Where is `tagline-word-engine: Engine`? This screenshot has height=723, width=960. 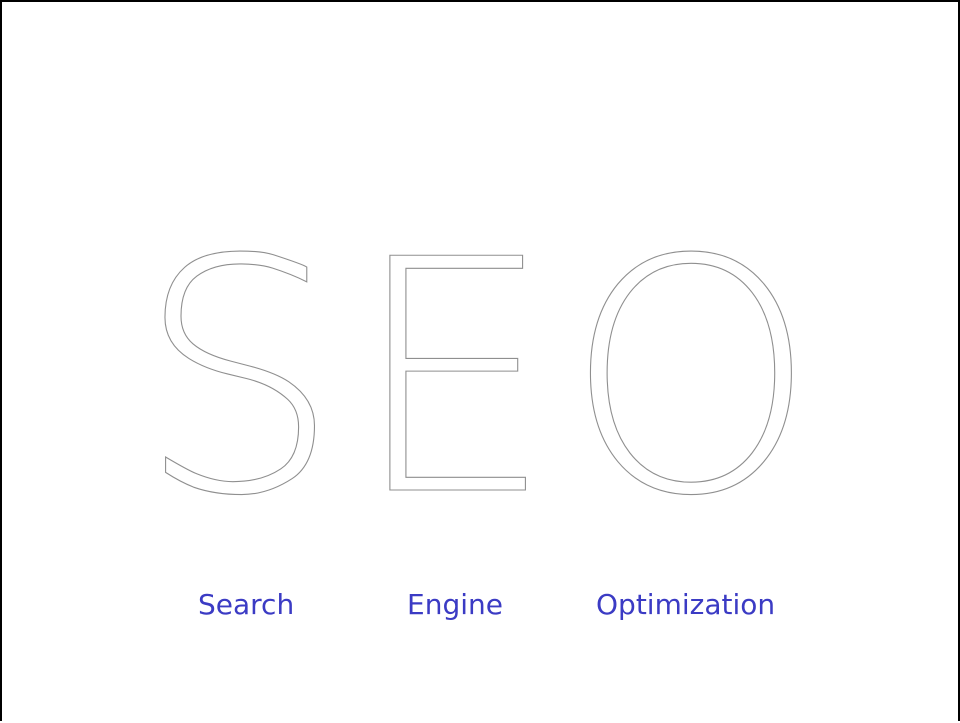
tagline-word-engine: Engine is located at coordinates (455, 604).